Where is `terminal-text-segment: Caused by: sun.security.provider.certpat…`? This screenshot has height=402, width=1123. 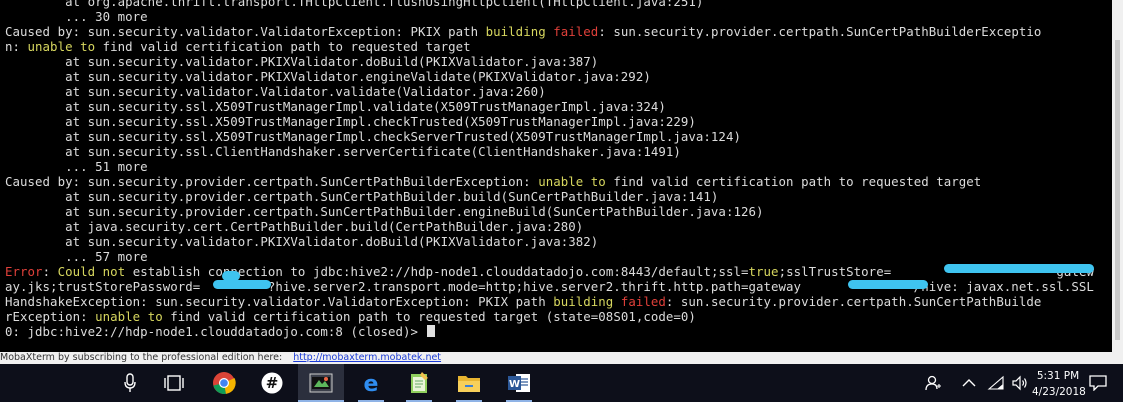
terminal-text-segment: Caused by: sun.security.provider.certpat… is located at coordinates (272, 181).